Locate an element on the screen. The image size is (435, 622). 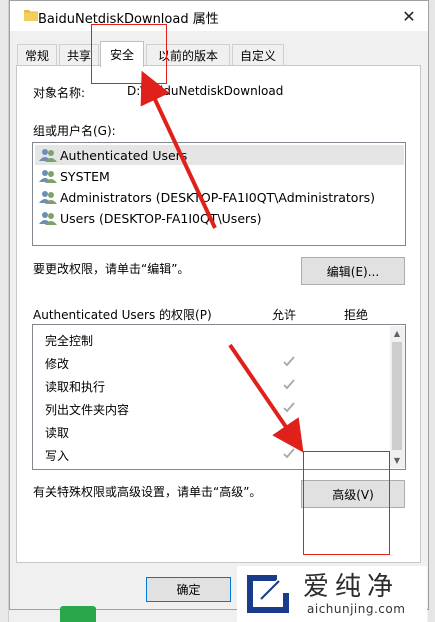
permission-row: 写入 is located at coordinates (57, 456).